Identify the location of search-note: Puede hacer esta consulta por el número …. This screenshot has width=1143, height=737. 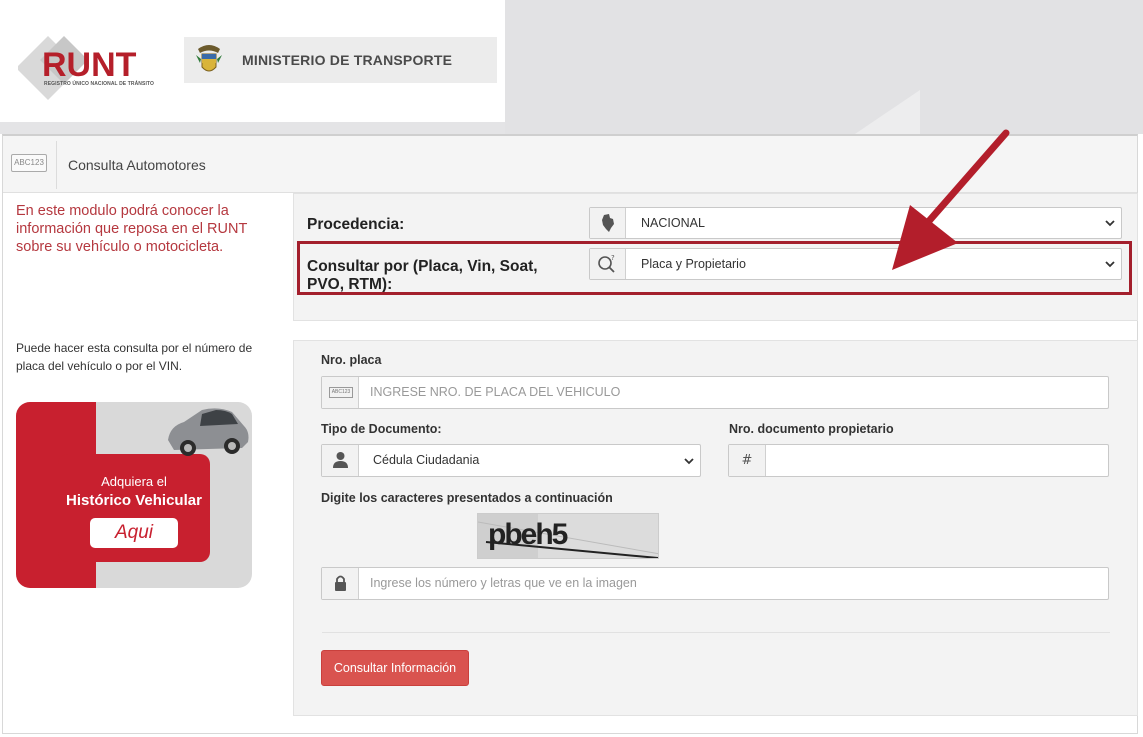
(134, 357).